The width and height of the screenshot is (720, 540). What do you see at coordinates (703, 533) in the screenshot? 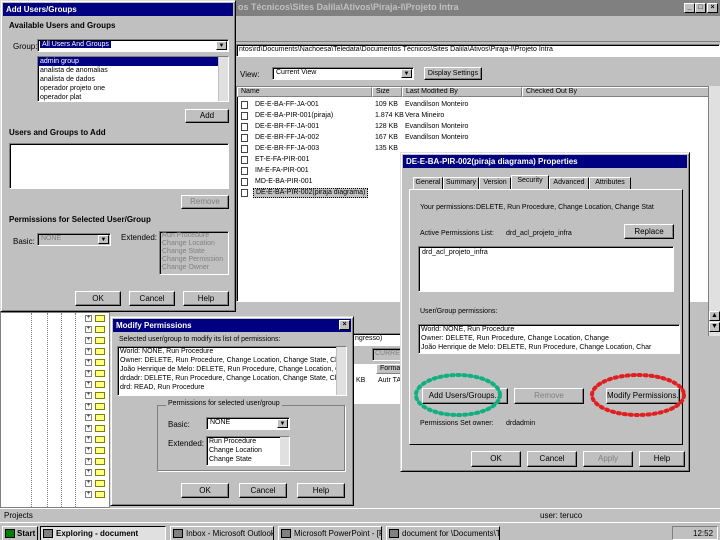
I see `clock: 12:52` at bounding box center [703, 533].